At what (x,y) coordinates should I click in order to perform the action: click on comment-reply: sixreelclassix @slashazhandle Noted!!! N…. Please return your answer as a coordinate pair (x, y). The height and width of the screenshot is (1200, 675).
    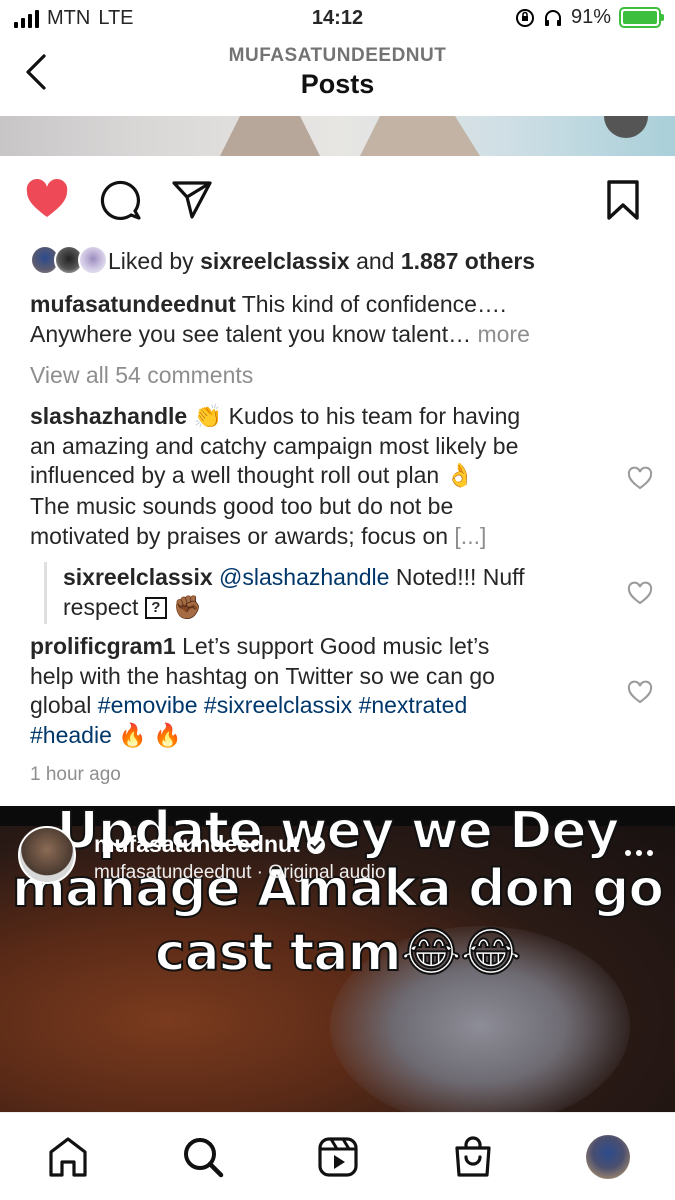
    Looking at the image, I should click on (343, 592).